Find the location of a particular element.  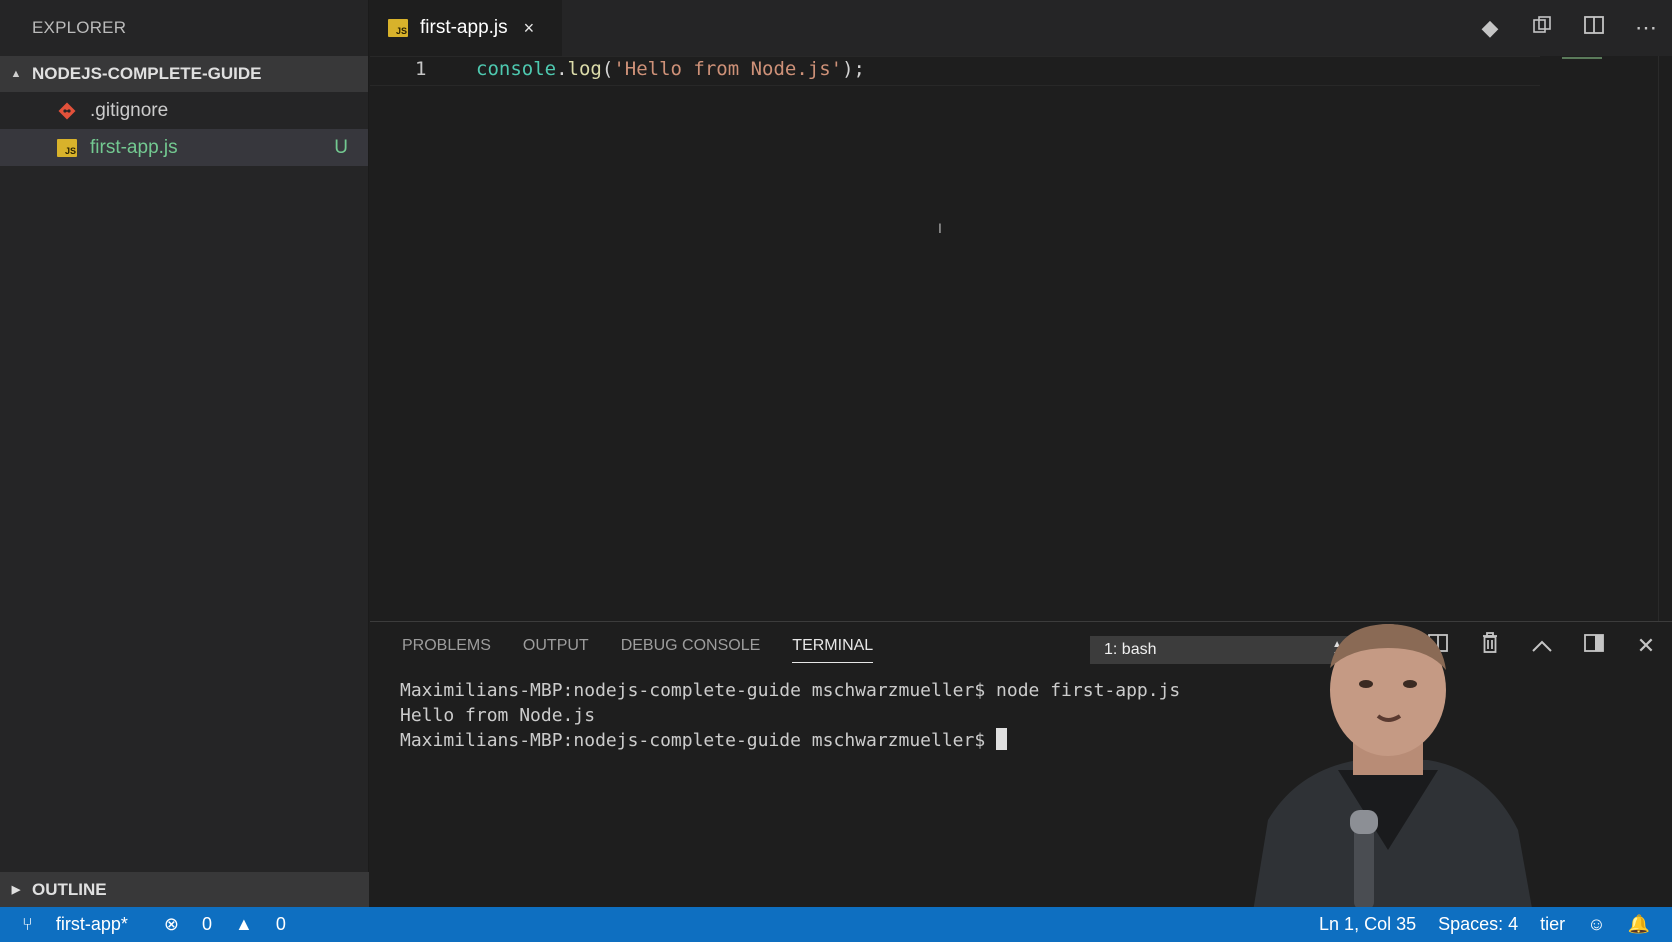

terminal-line: Hello from Node.js is located at coordinates (498, 715).